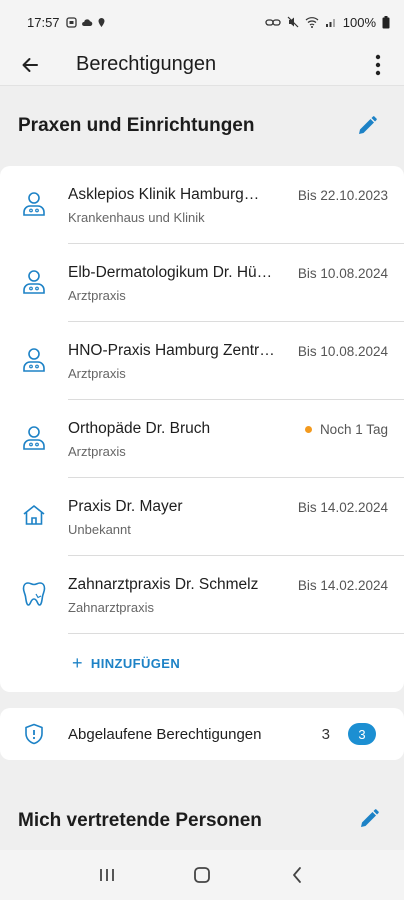 The image size is (404, 900). I want to click on add-practice-button: + HINZUFÜGEN, so click(202, 663).